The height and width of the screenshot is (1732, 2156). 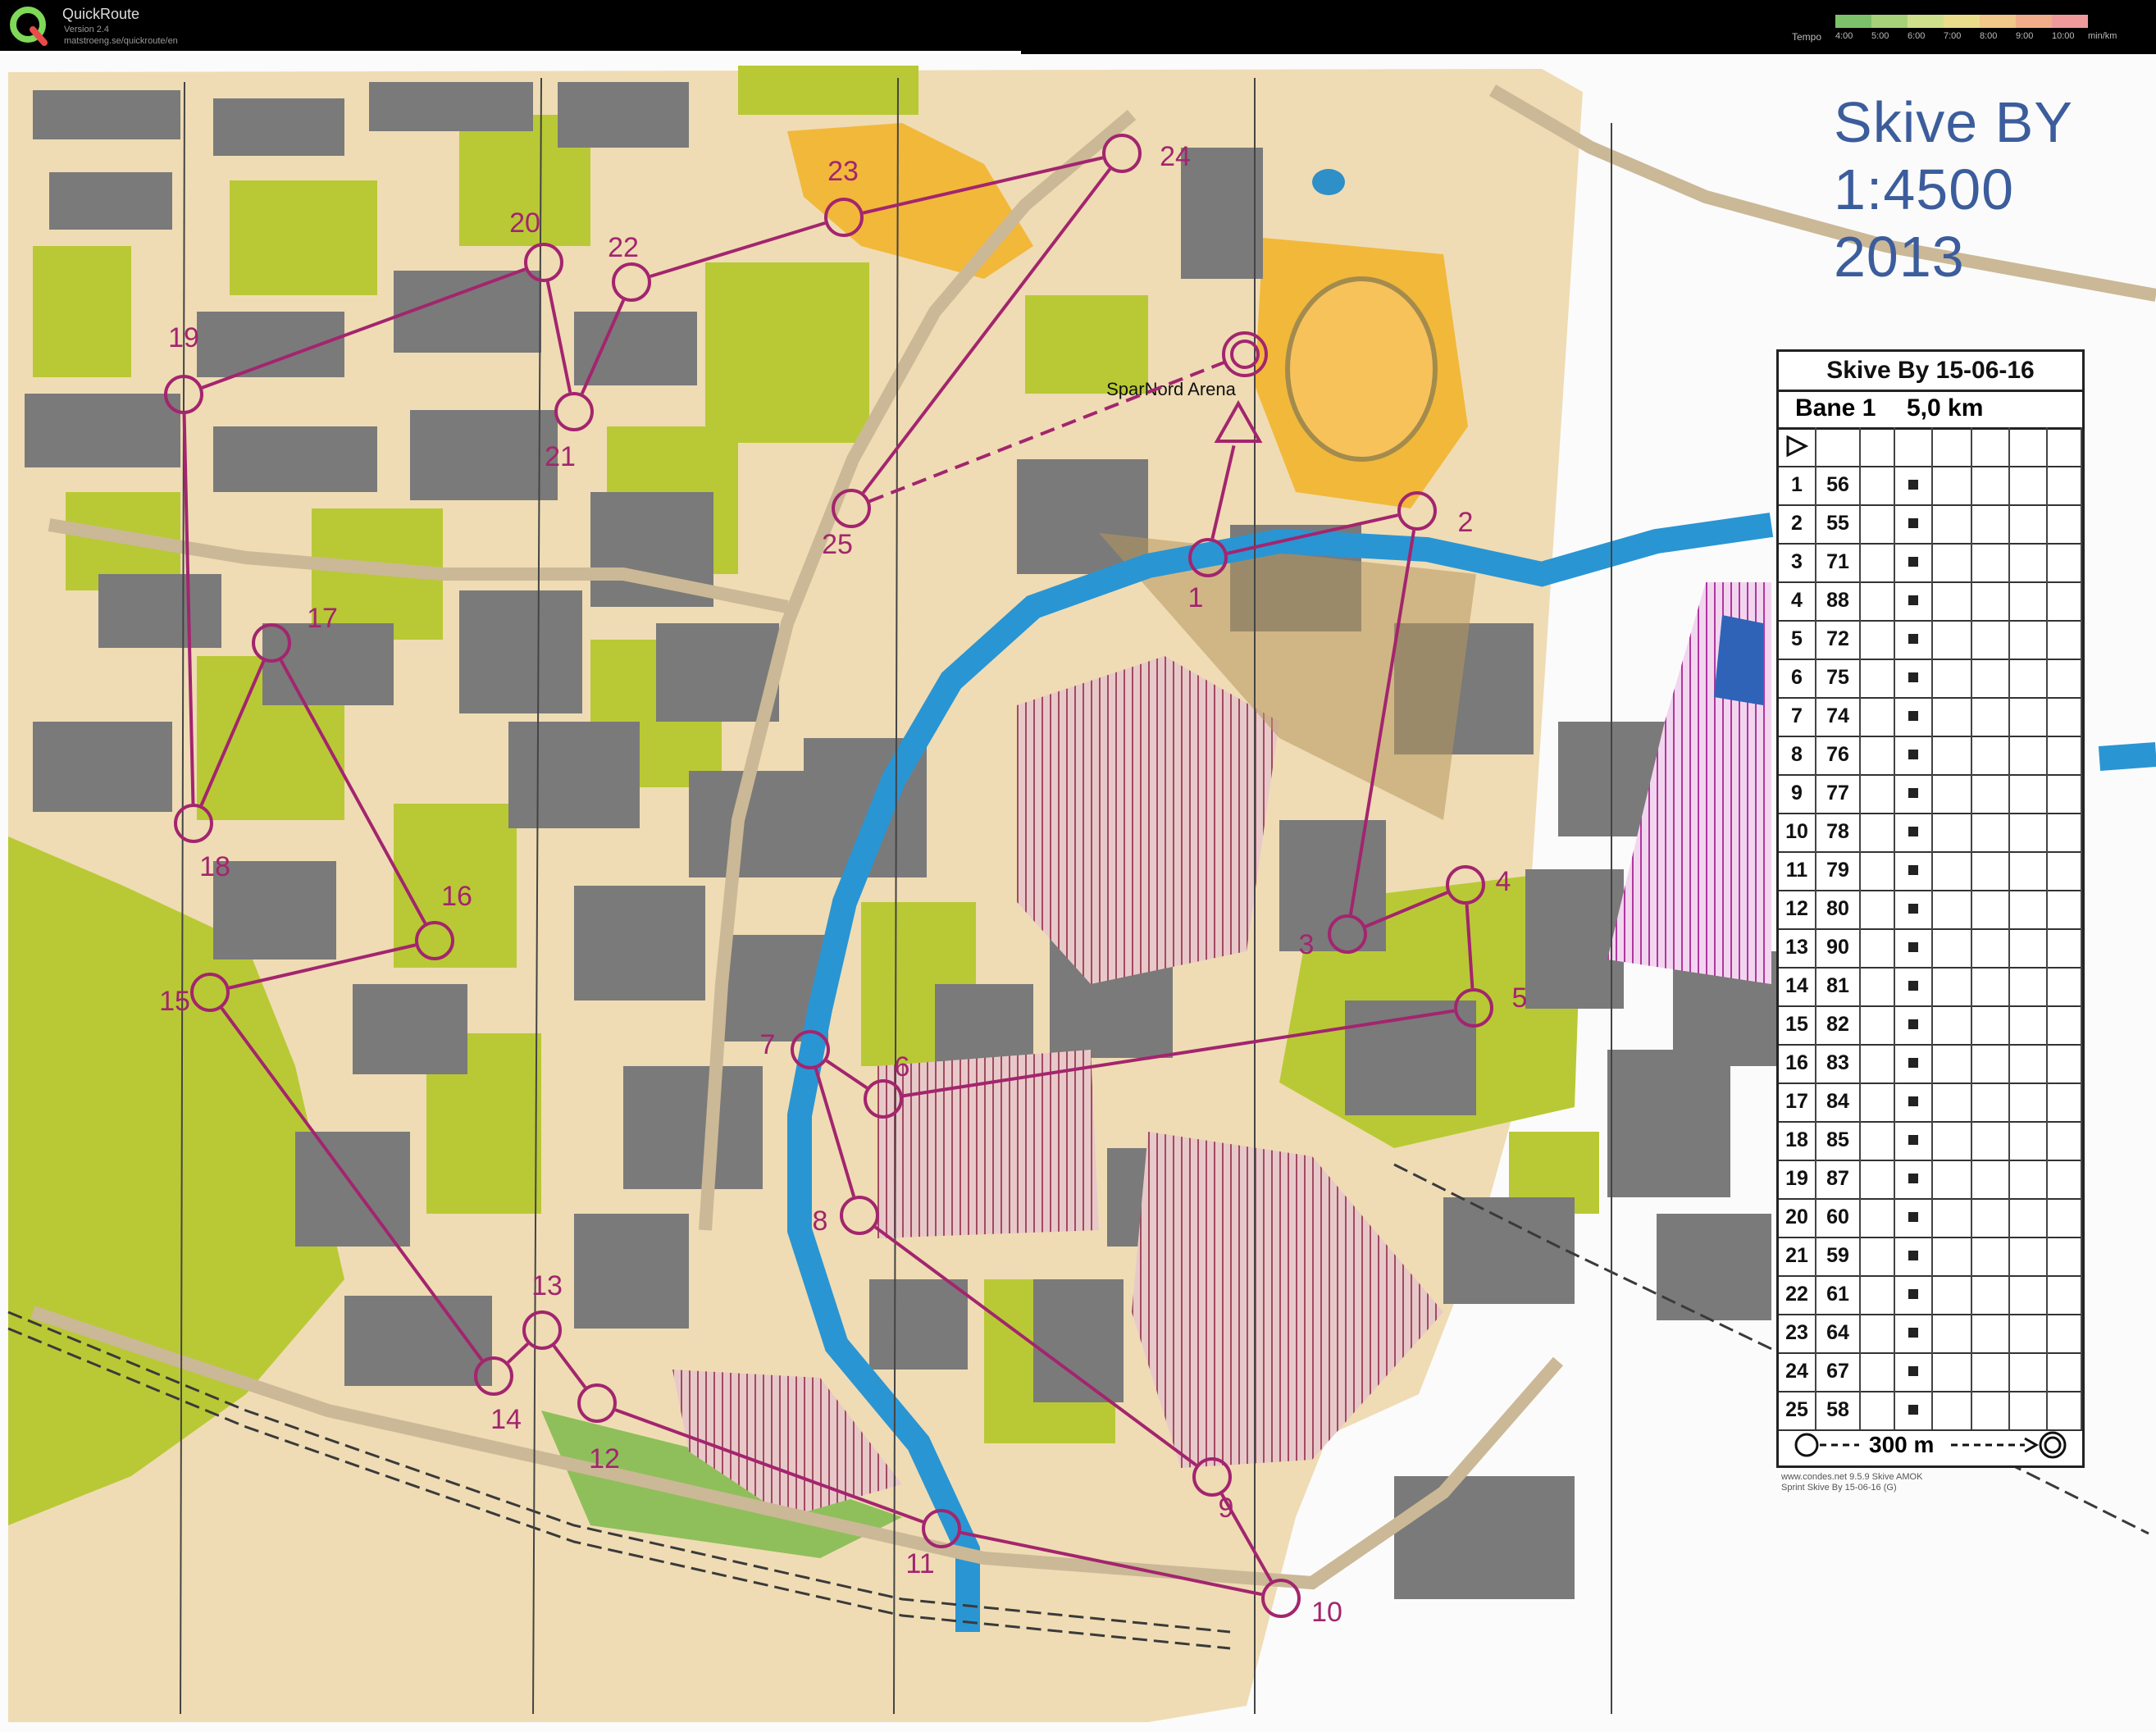 What do you see at coordinates (1798, 1410) in the screenshot?
I see `cd-control-number: 25` at bounding box center [1798, 1410].